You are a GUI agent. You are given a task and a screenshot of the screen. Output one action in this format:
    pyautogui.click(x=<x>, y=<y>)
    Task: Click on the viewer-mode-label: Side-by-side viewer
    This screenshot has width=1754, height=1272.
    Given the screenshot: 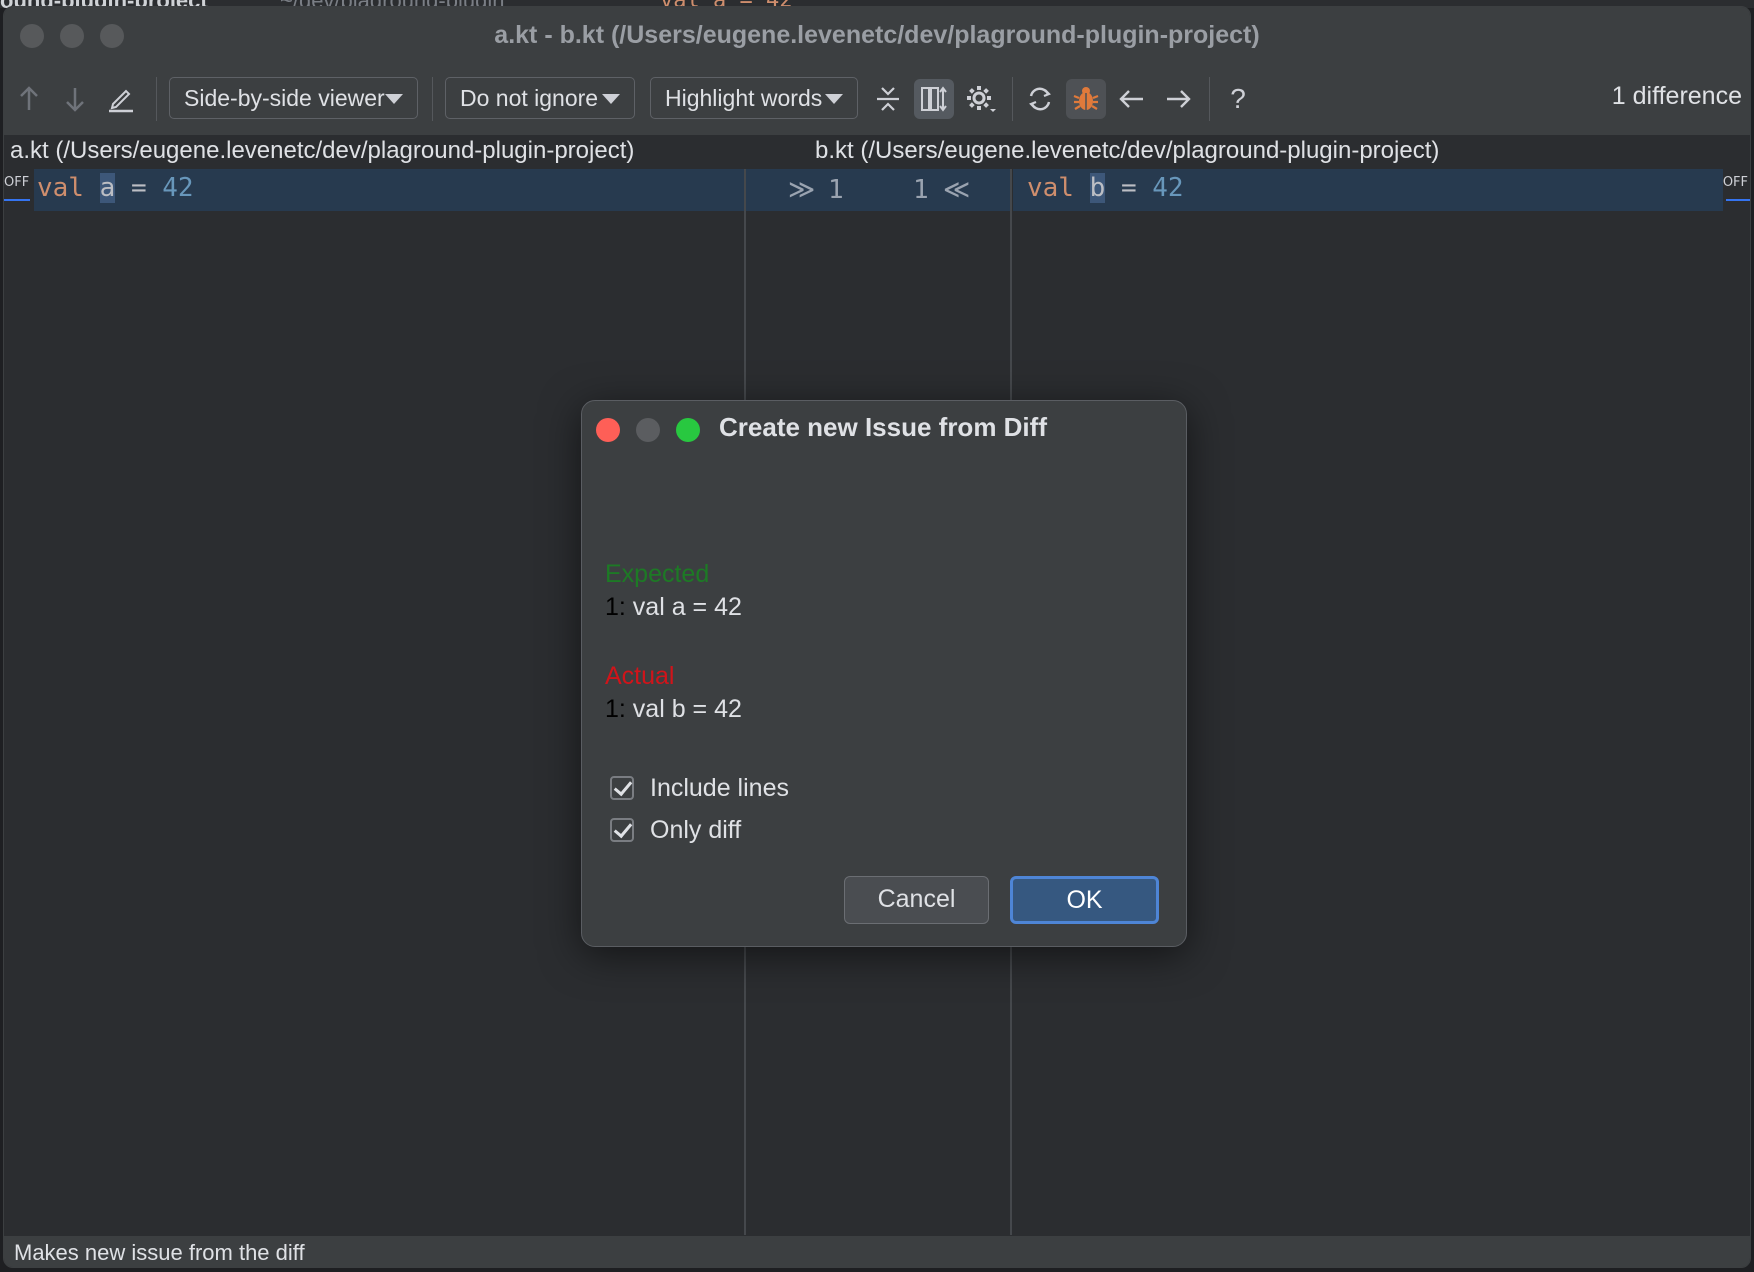 What is the action you would take?
    pyautogui.click(x=284, y=98)
    